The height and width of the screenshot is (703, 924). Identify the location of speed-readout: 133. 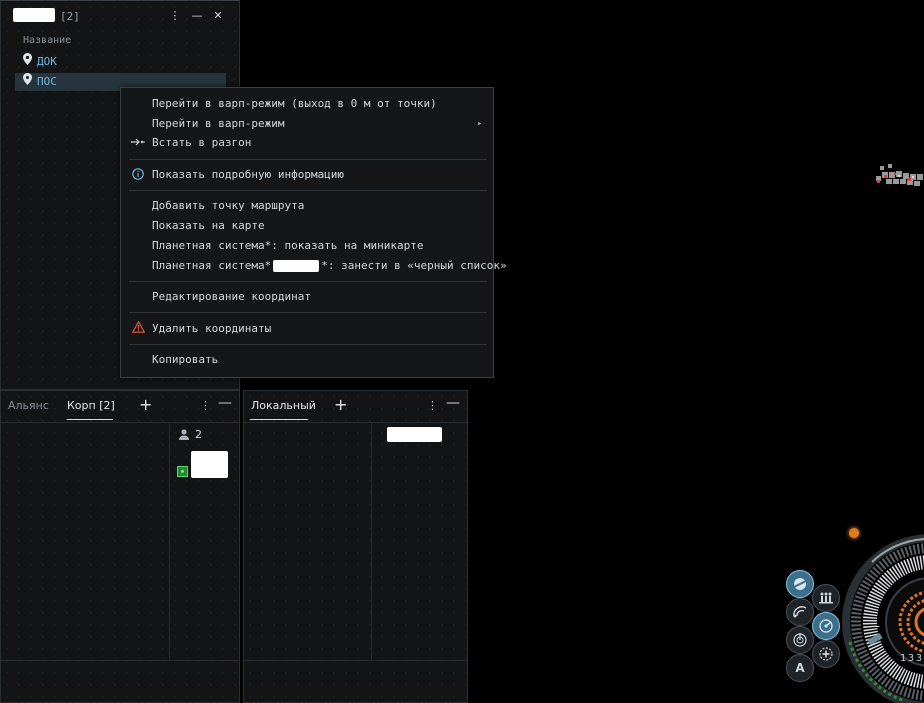
(912, 658).